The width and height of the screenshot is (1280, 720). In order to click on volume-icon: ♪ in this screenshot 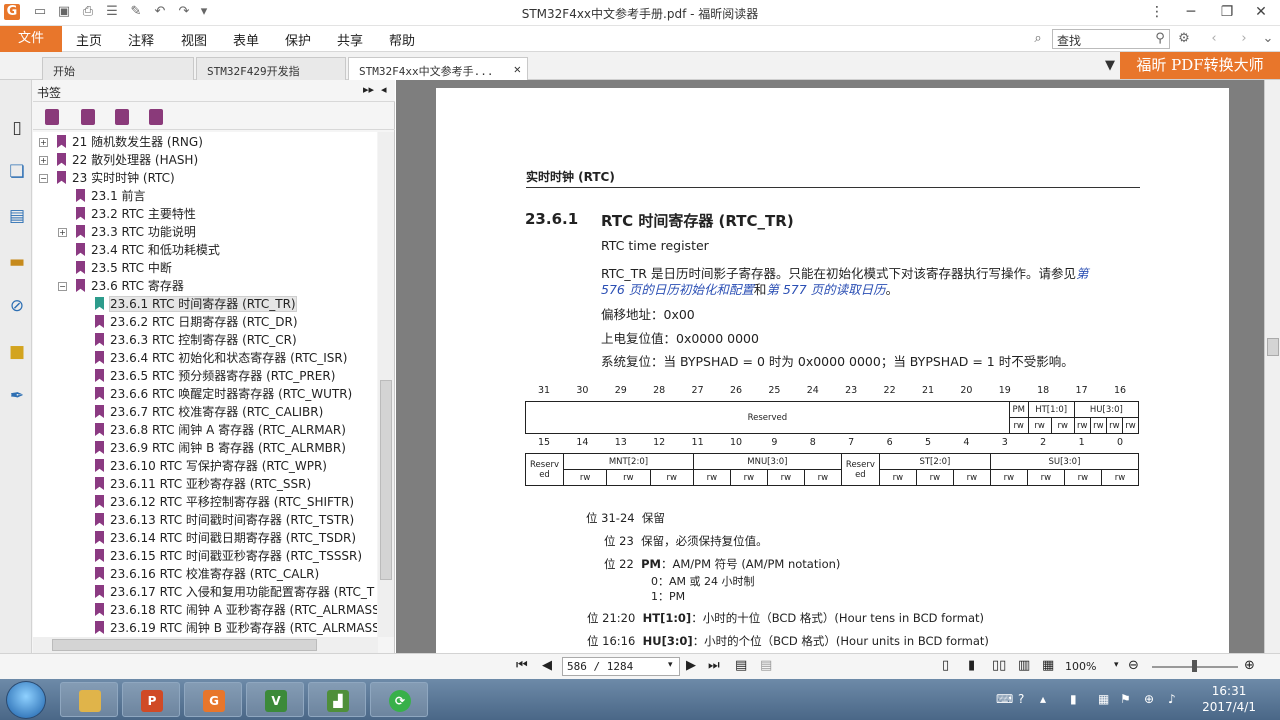, I will do `click(1172, 699)`.